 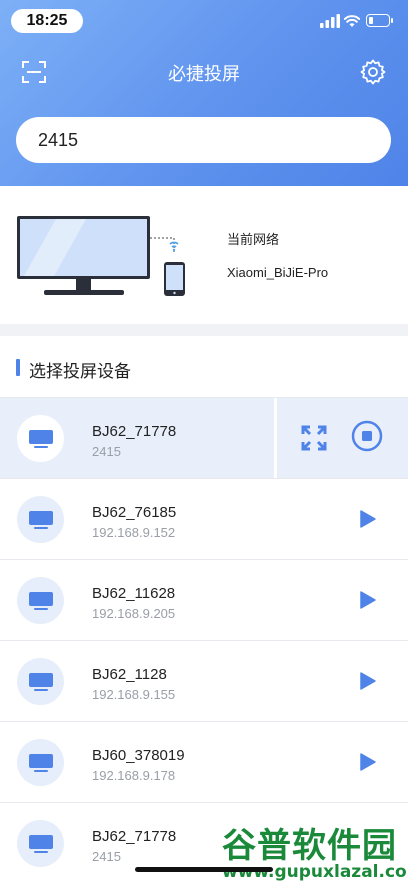 What do you see at coordinates (134, 613) in the screenshot?
I see `device-ip: 192.168.9.205` at bounding box center [134, 613].